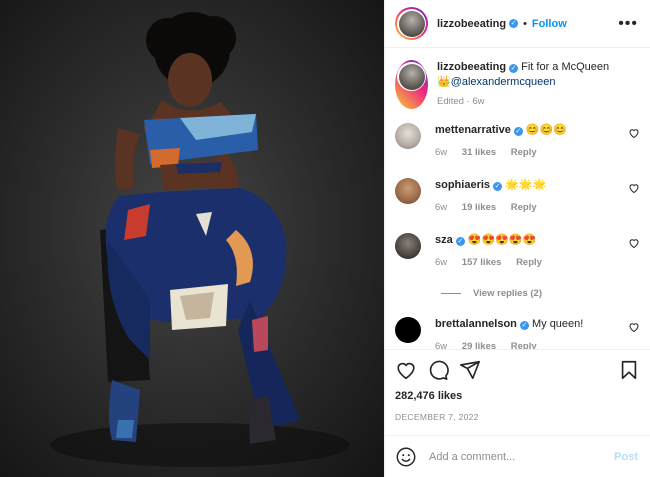 This screenshot has height=477, width=650. I want to click on comment-text: 😍😍😍😍😍, so click(502, 240).